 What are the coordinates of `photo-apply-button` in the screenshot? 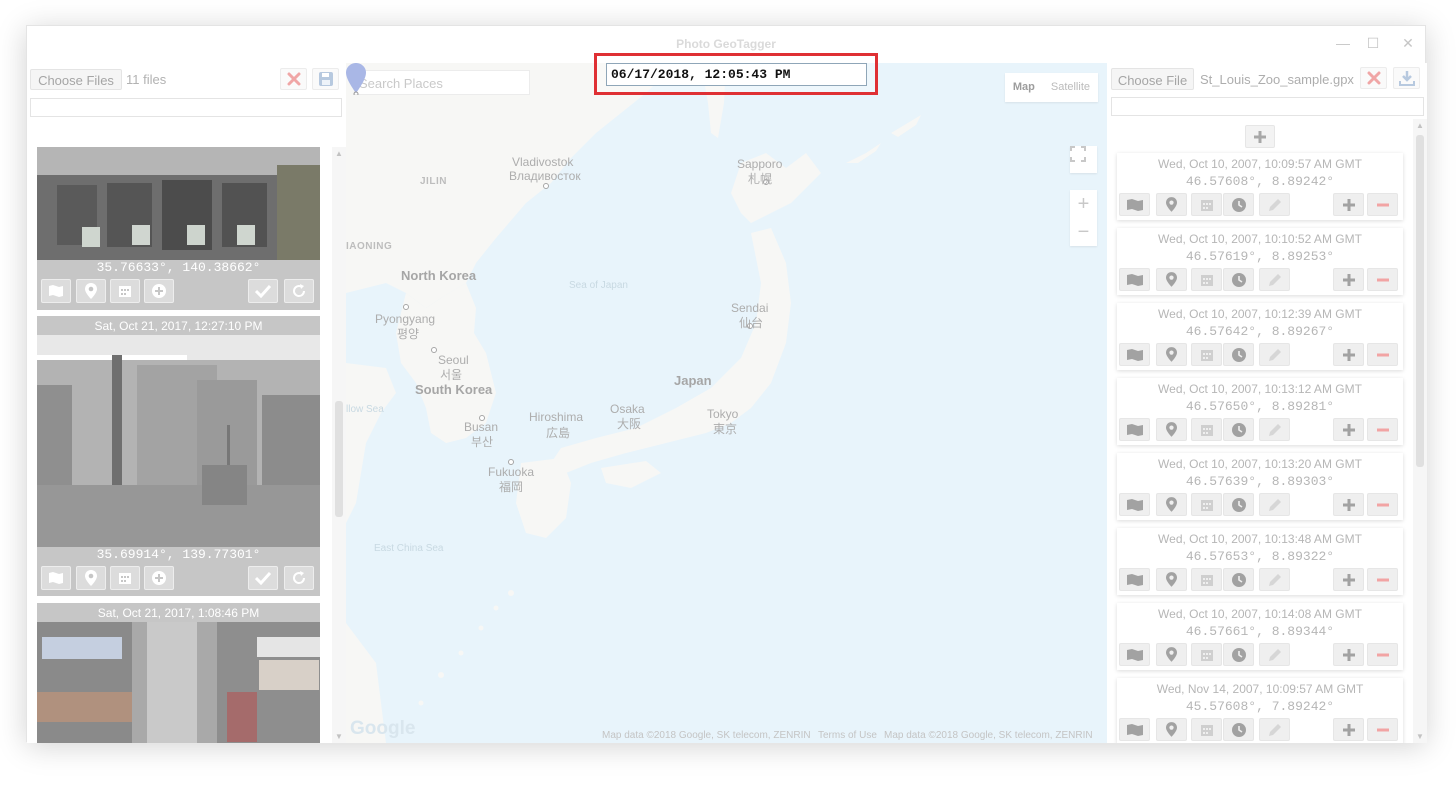 It's located at (263, 291).